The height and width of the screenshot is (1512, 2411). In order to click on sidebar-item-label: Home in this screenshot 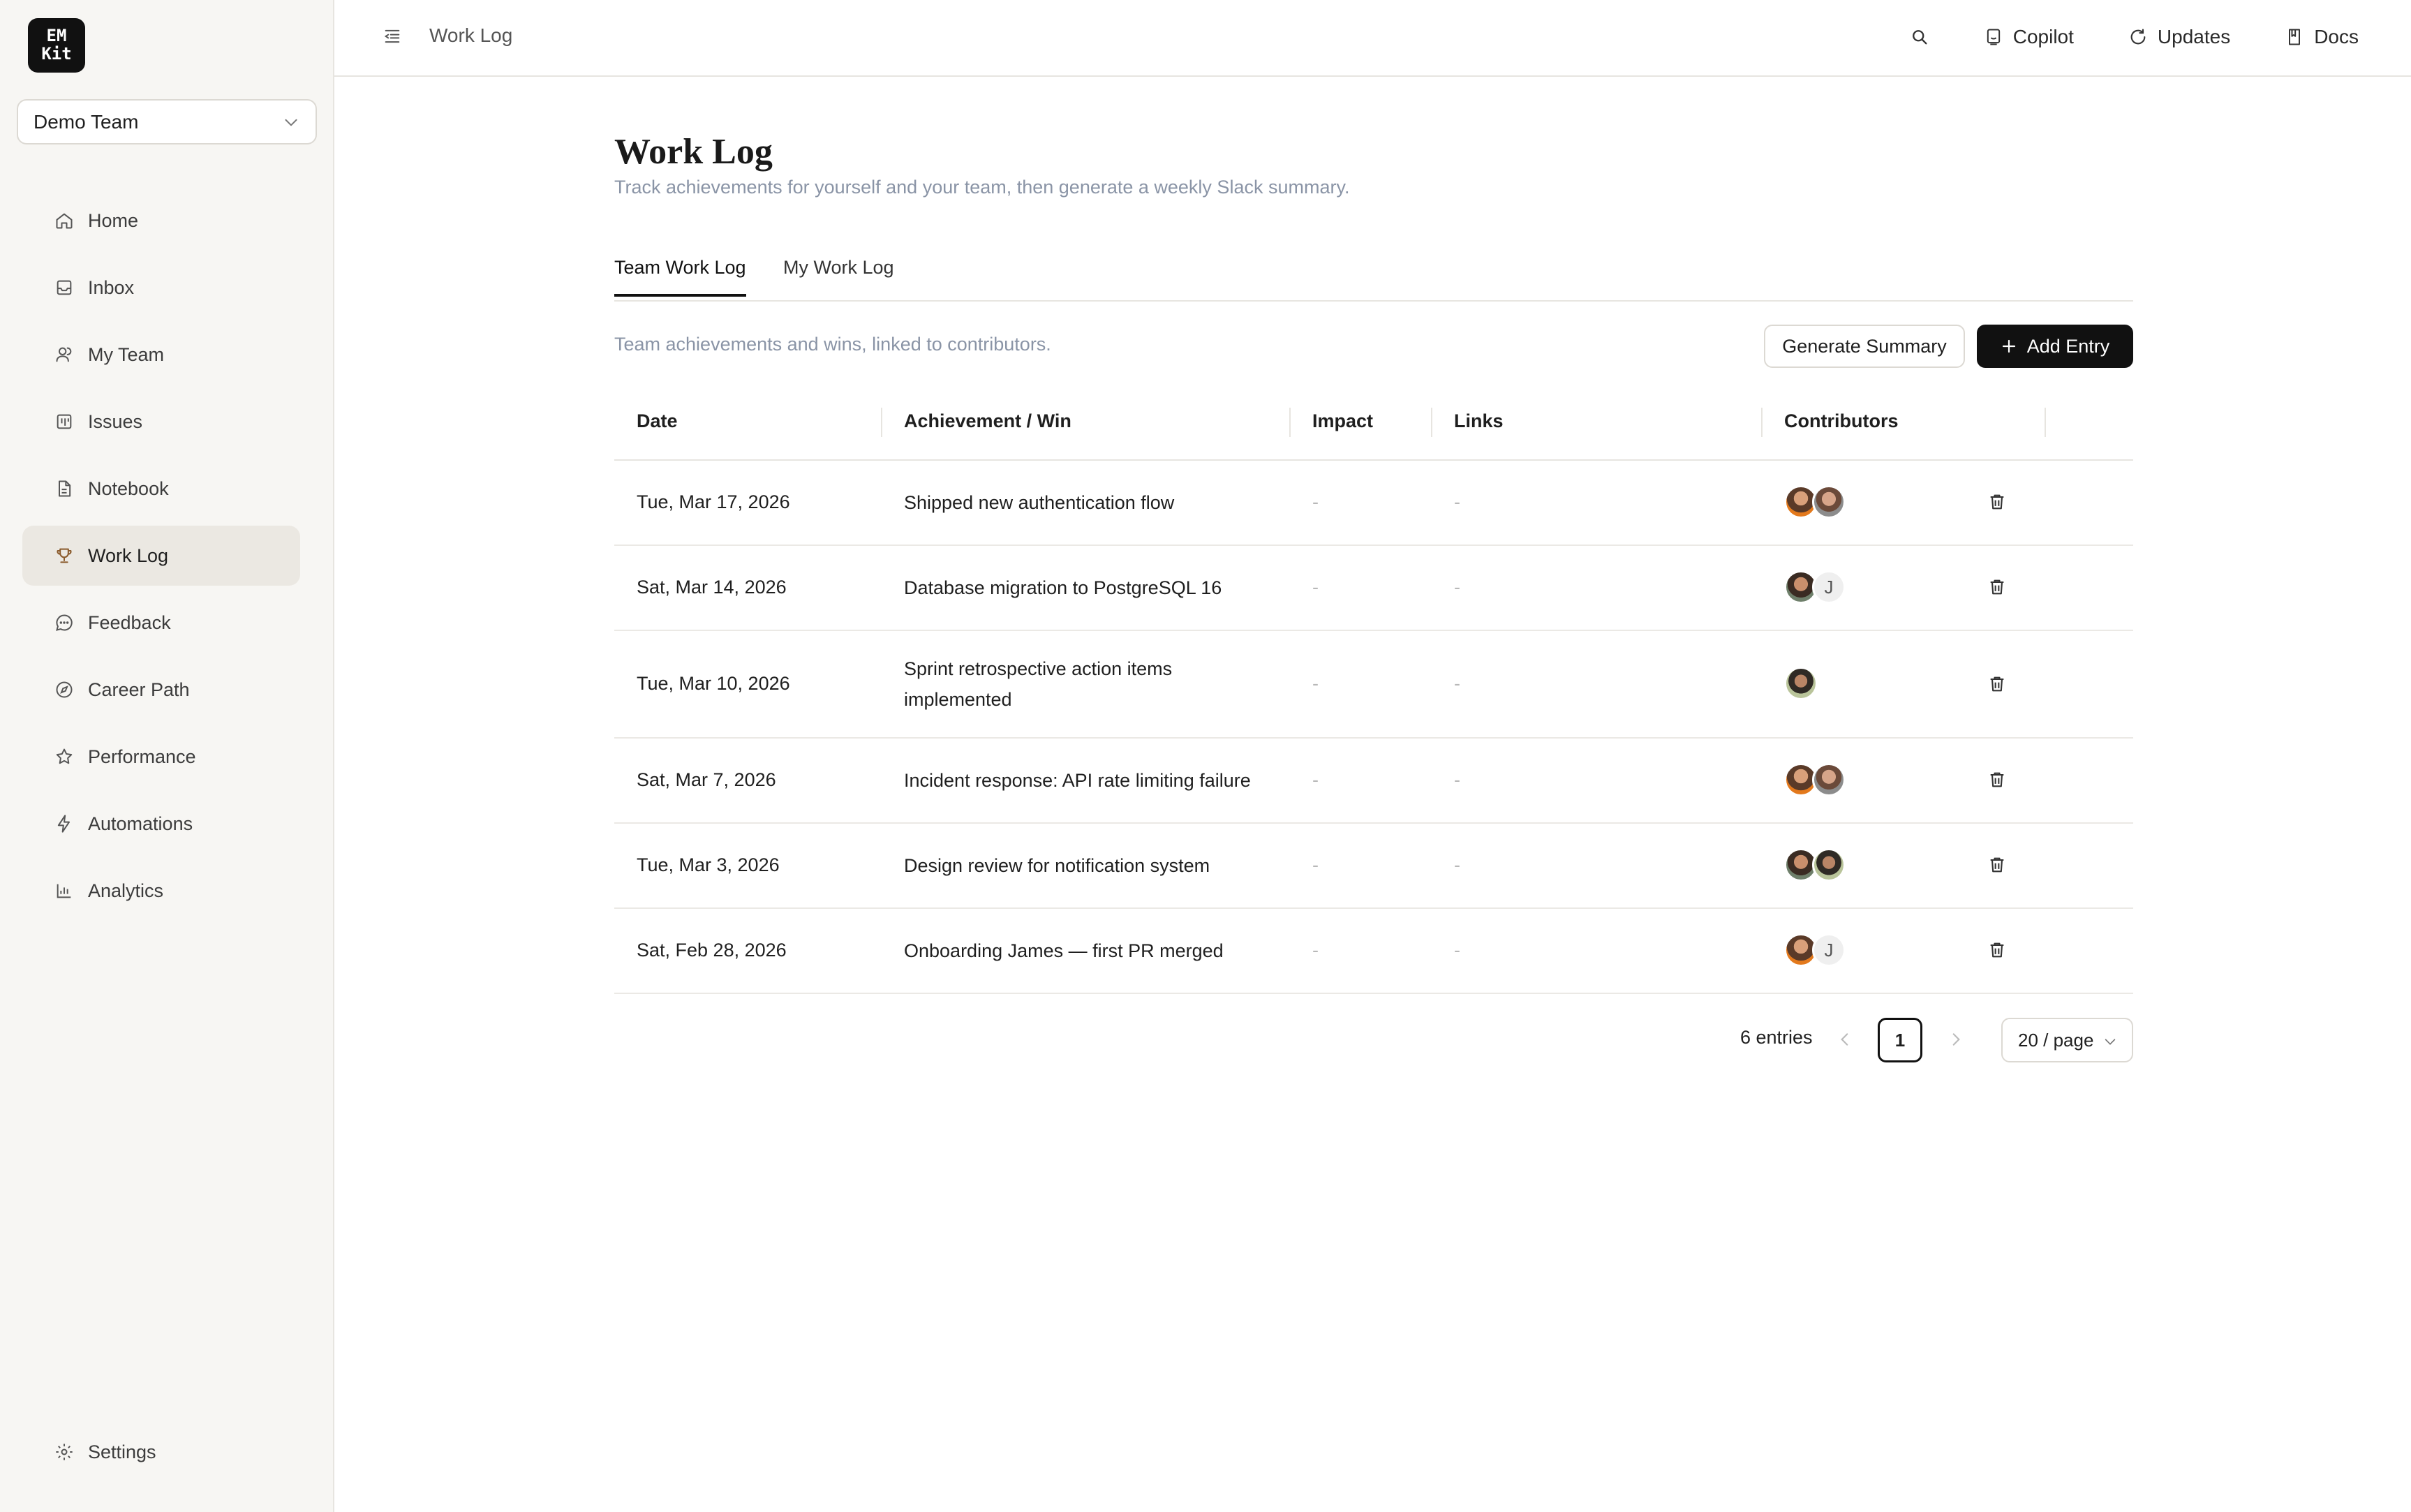, I will do `click(113, 220)`.